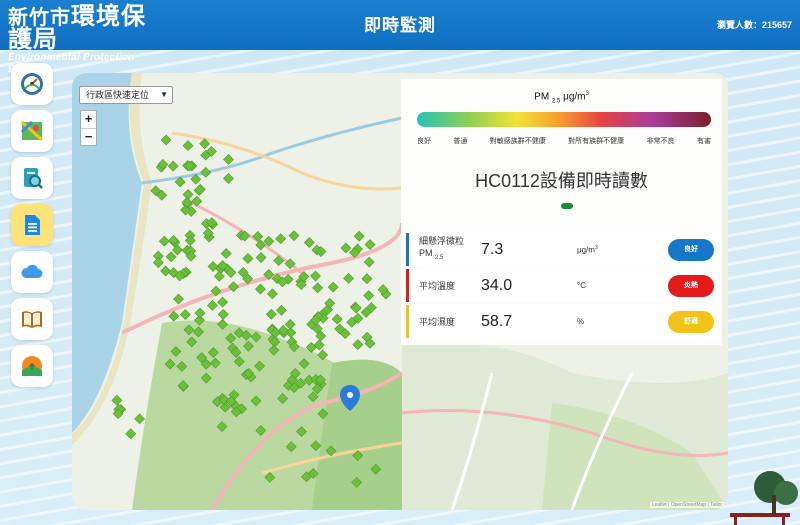  What do you see at coordinates (564, 321) in the screenshot?
I see `reading-row-humidity: 平均濕度 58.7 % 舒適` at bounding box center [564, 321].